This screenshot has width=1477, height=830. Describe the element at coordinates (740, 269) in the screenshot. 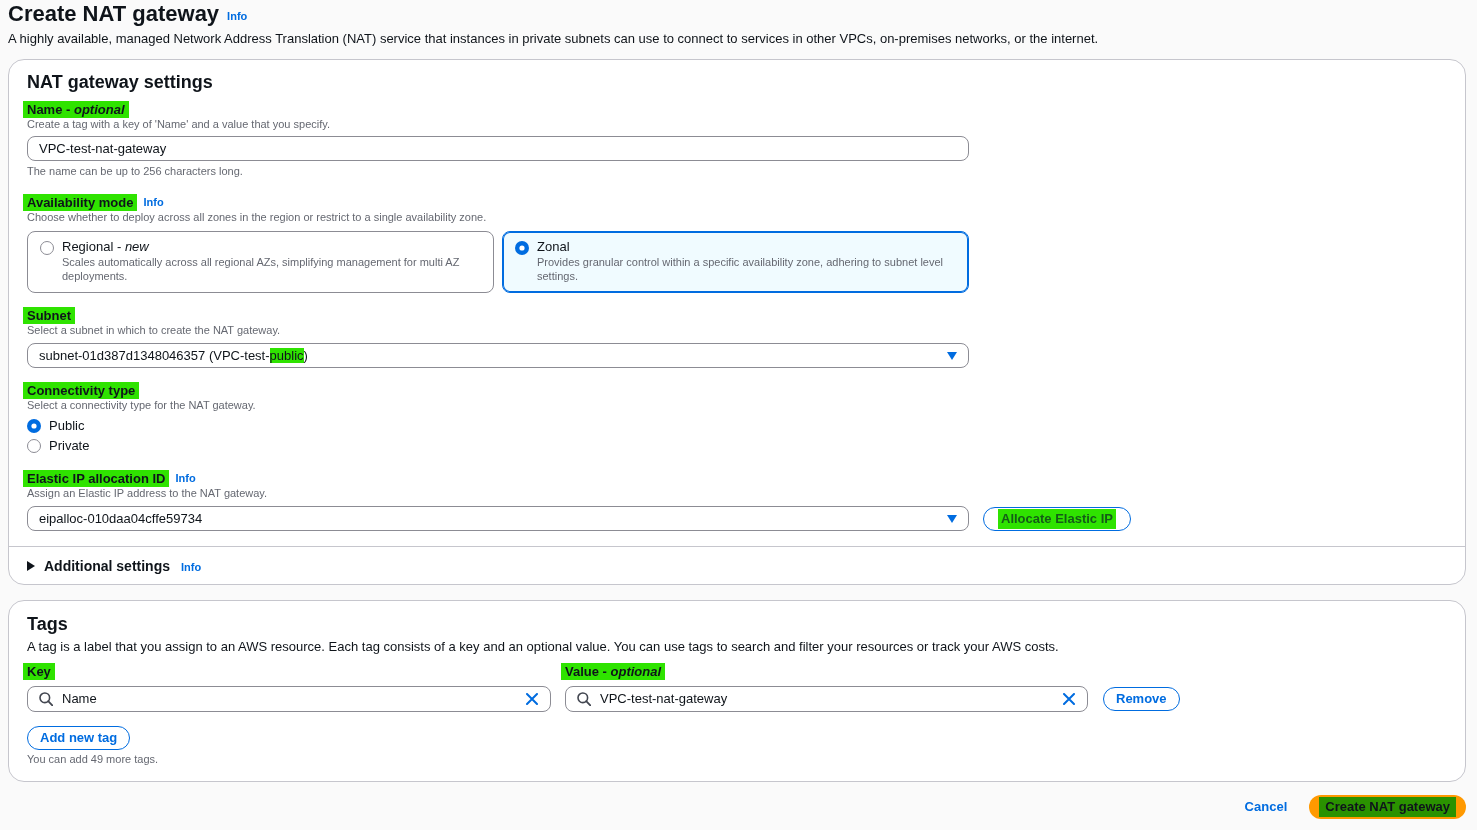

I see `option-description: Provides granular control within a specific availability zone, adhering to subnet level settings.` at that location.